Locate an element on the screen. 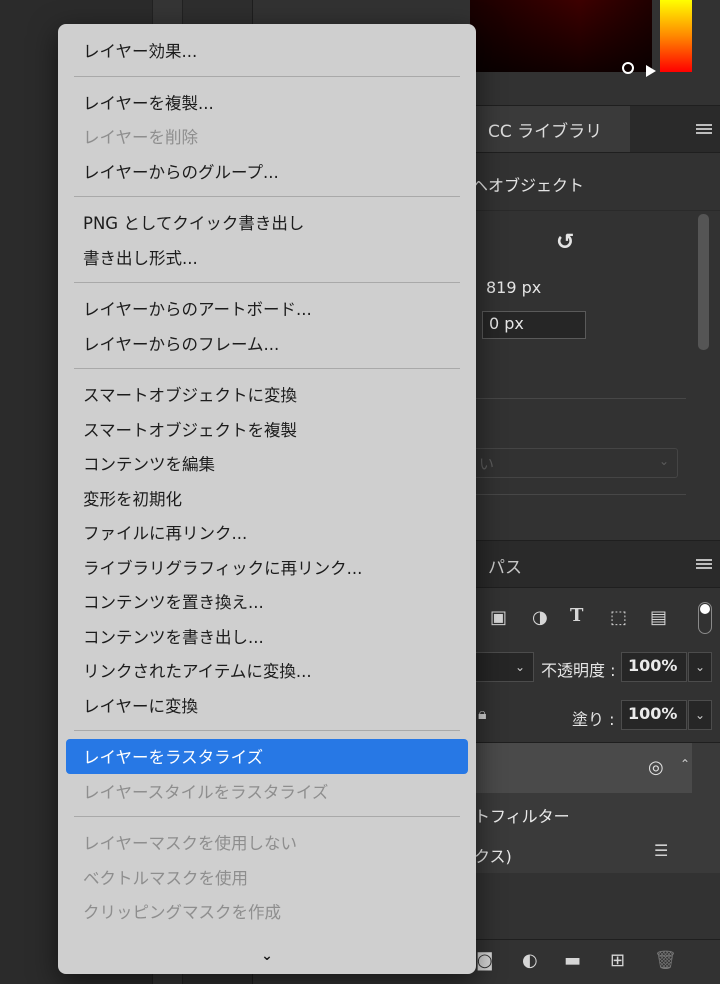 The width and height of the screenshot is (720, 984). chevron-up-icon: ⌃ is located at coordinates (685, 764).